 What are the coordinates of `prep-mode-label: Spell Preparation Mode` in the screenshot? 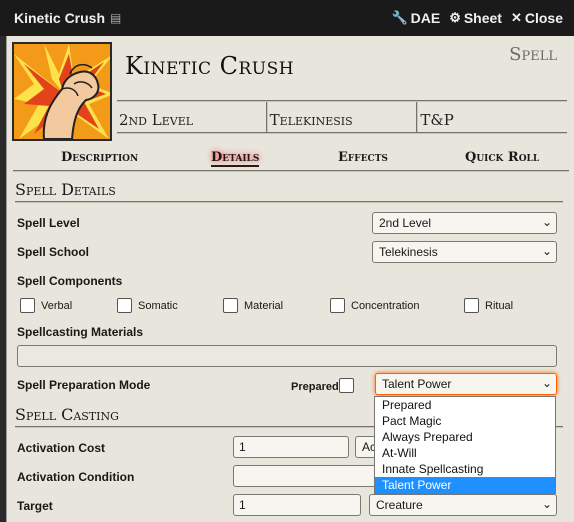 It's located at (84, 385).